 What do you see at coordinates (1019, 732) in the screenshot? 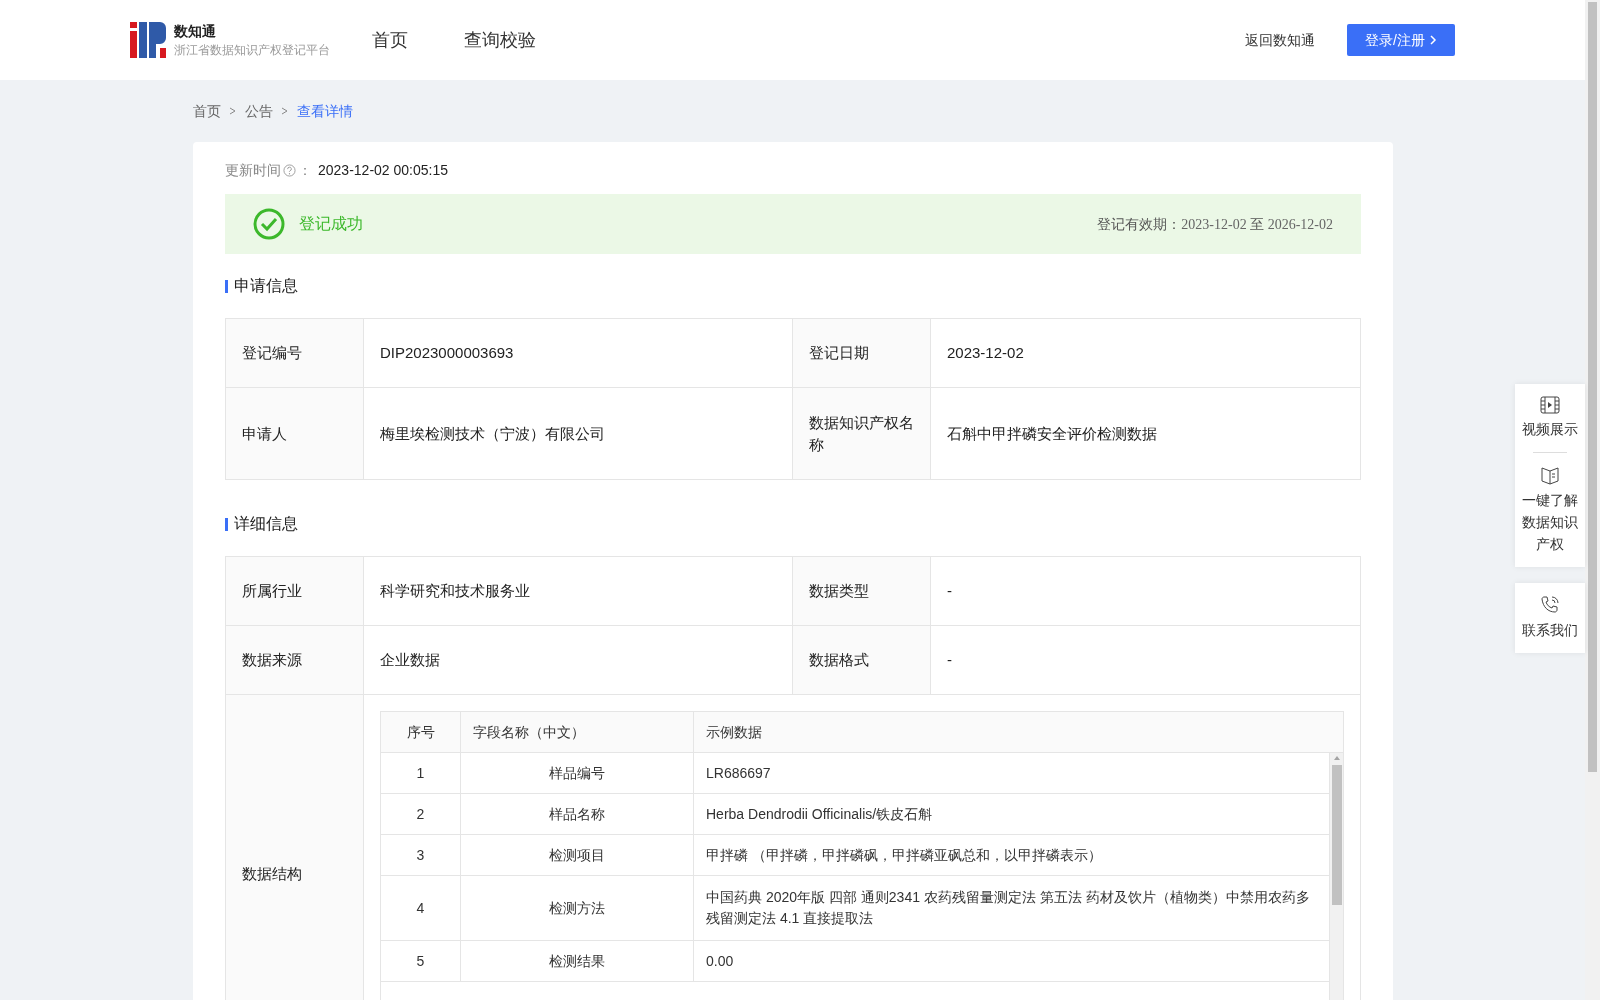
I see `column-header: 示例数据` at bounding box center [1019, 732].